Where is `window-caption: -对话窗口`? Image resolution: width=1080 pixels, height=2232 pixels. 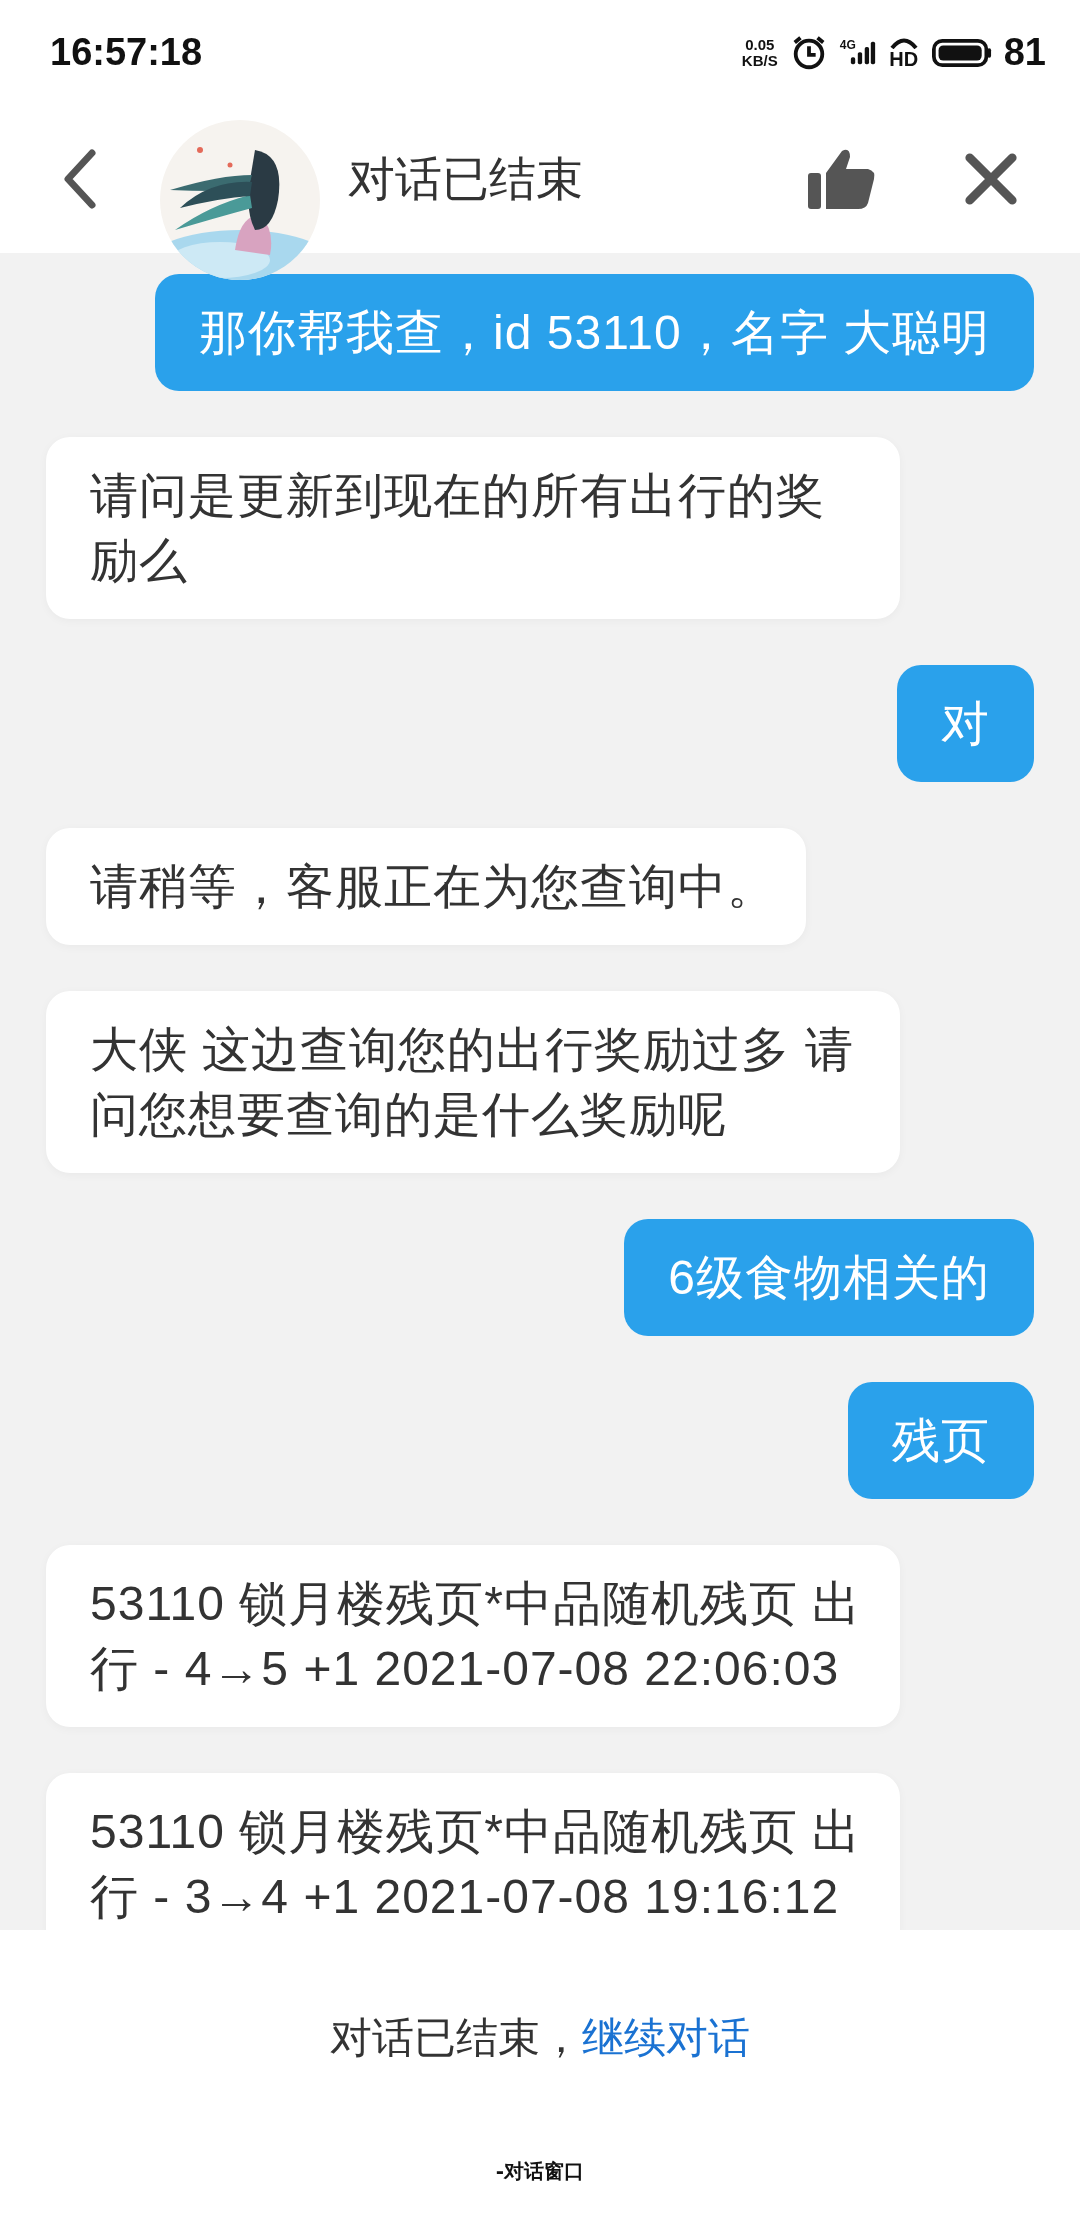 window-caption: -对话窗口 is located at coordinates (540, 2171).